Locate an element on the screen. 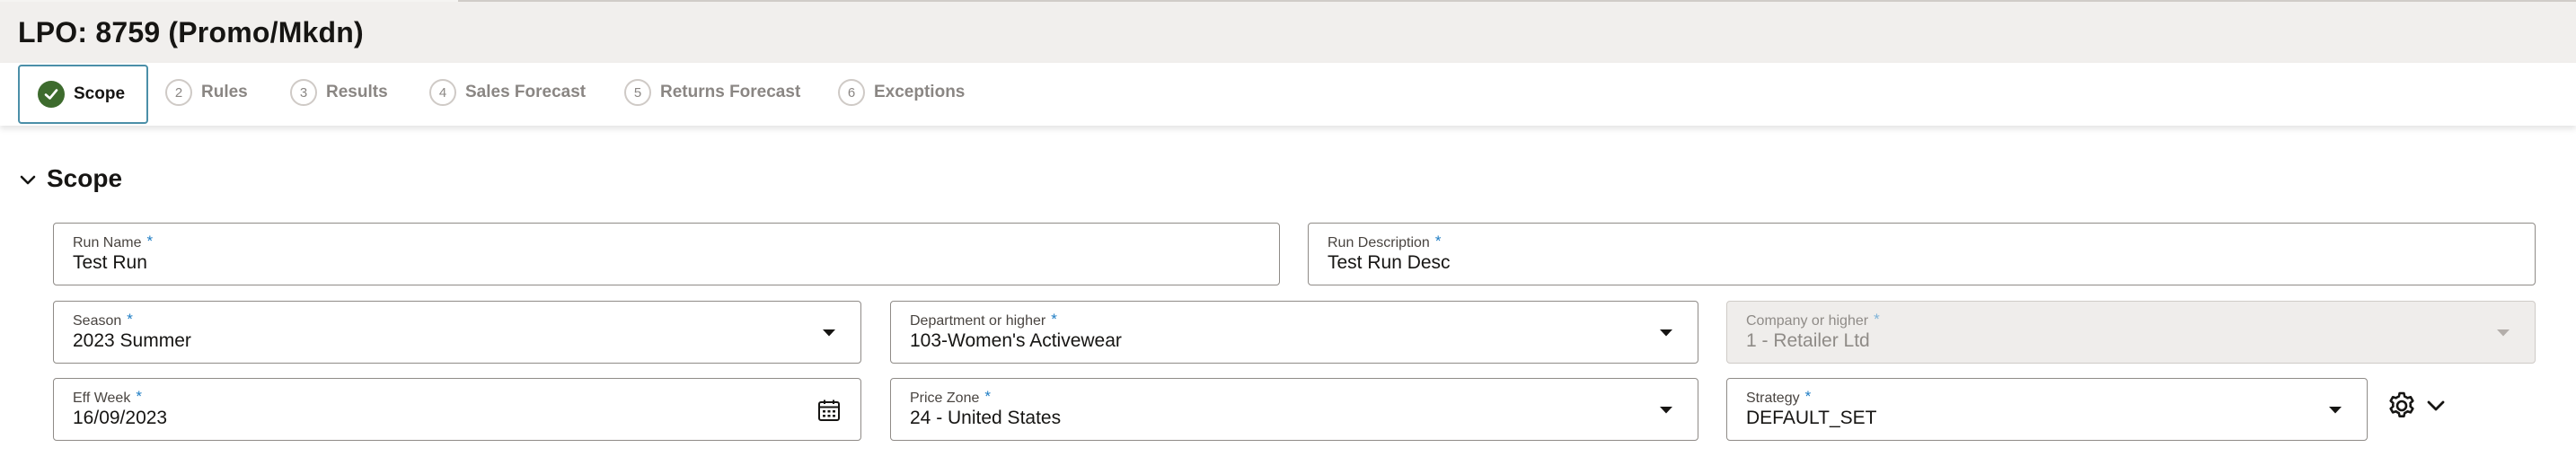  train-step-returns-forecast: 5 Returns Forecast is located at coordinates (712, 92).